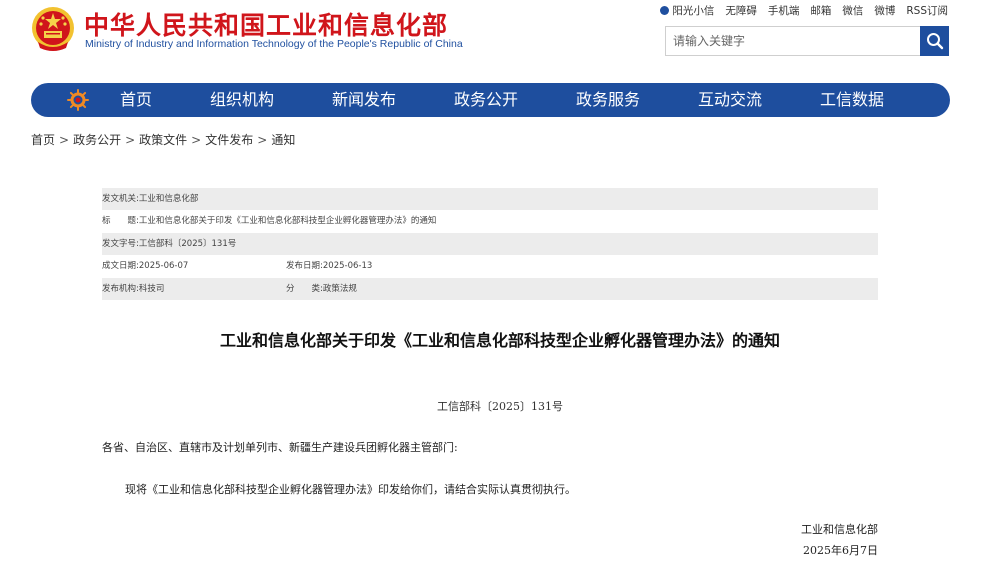  What do you see at coordinates (339, 288) in the screenshot?
I see `meta-category-value: 政策法规` at bounding box center [339, 288].